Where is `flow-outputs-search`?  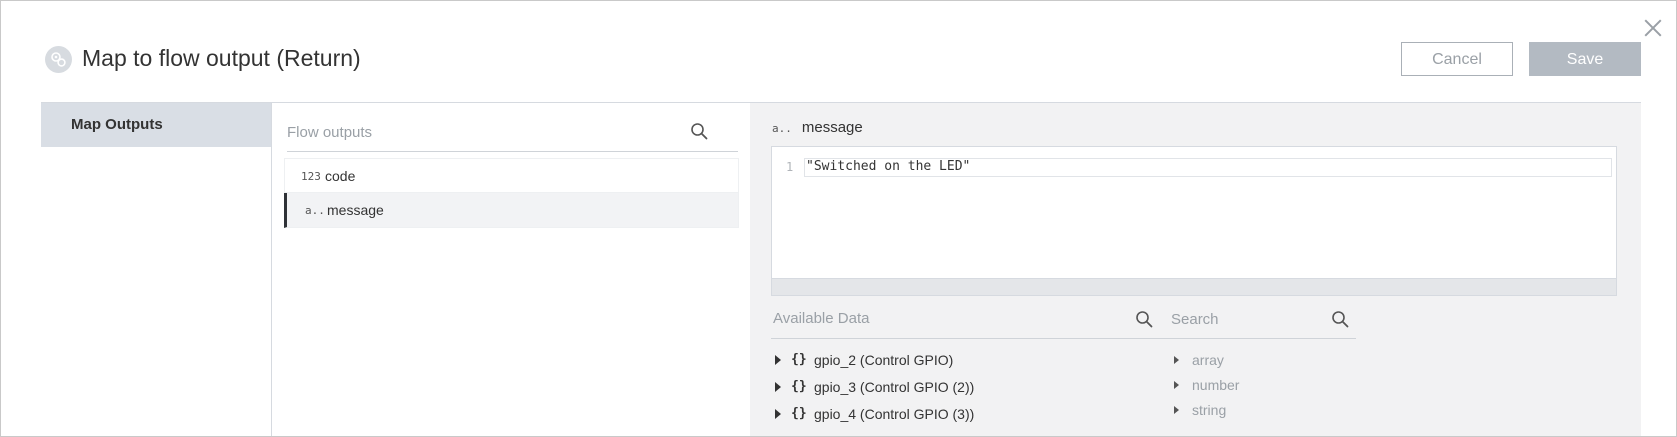
flow-outputs-search is located at coordinates (512, 131).